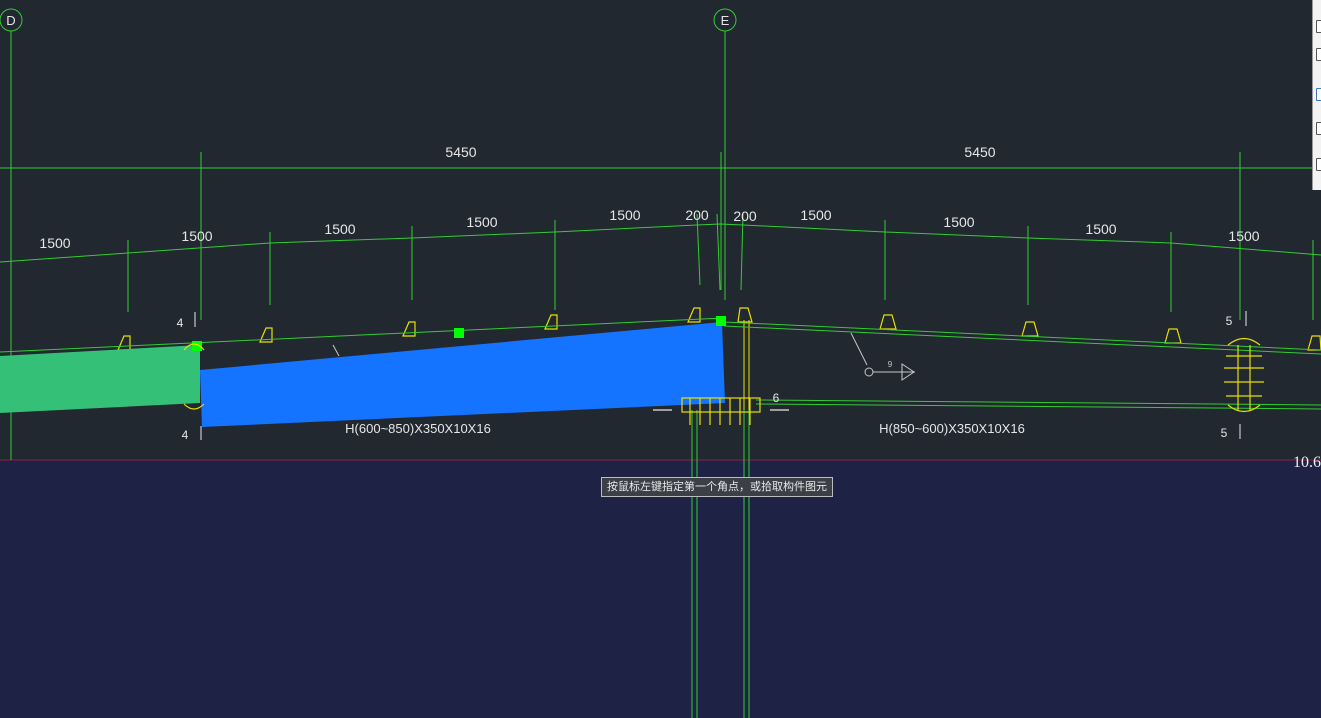 This screenshot has width=1321, height=718. What do you see at coordinates (481, 222) in the screenshot?
I see `dim-arch-4: 1500` at bounding box center [481, 222].